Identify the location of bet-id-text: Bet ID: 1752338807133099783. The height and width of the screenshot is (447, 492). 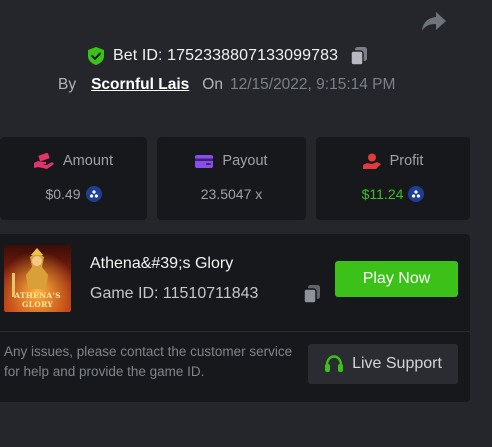
(226, 55).